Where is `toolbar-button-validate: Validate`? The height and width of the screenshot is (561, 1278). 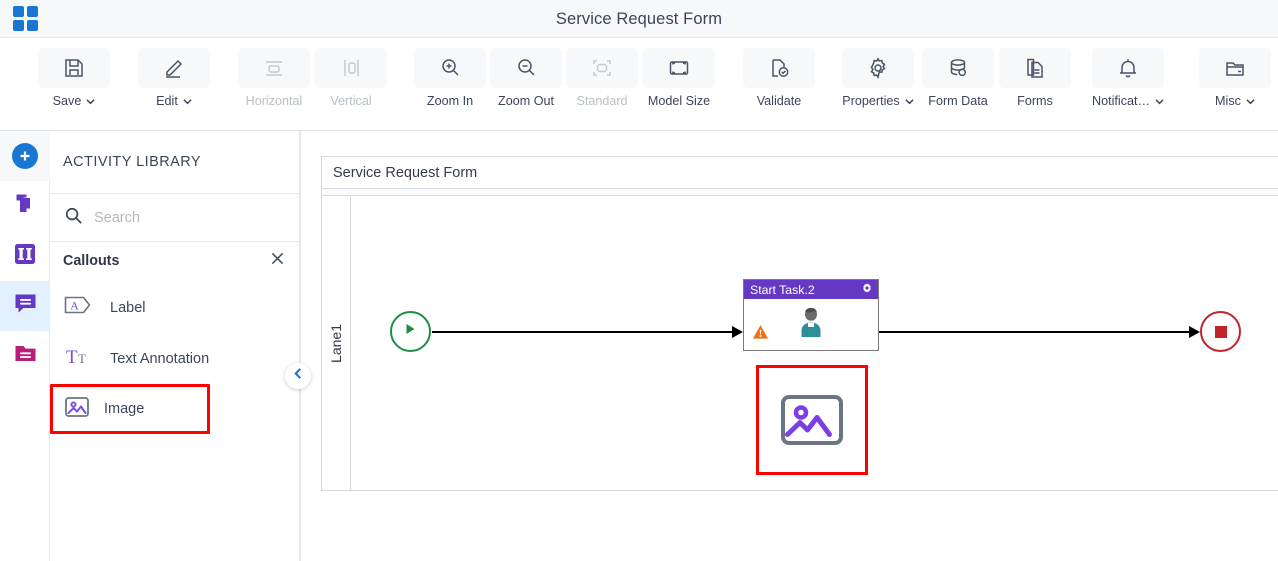 toolbar-button-validate: Validate is located at coordinates (779, 78).